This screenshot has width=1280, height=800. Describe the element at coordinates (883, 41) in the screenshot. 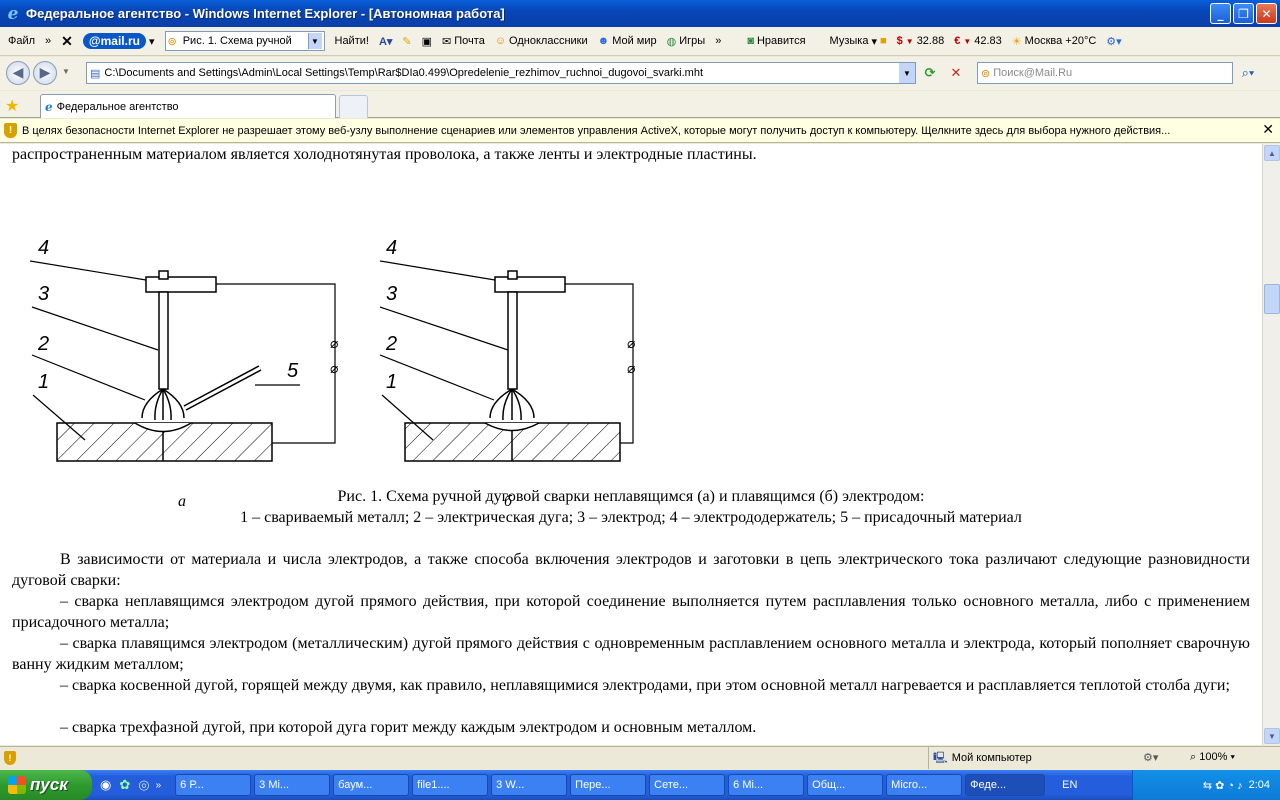

I see `music-icon: ■` at that location.